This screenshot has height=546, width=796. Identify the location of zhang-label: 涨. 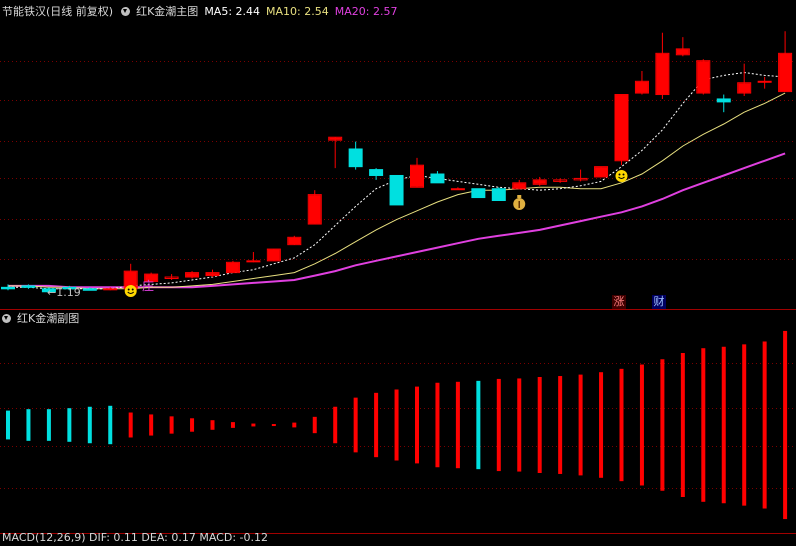
(619, 302).